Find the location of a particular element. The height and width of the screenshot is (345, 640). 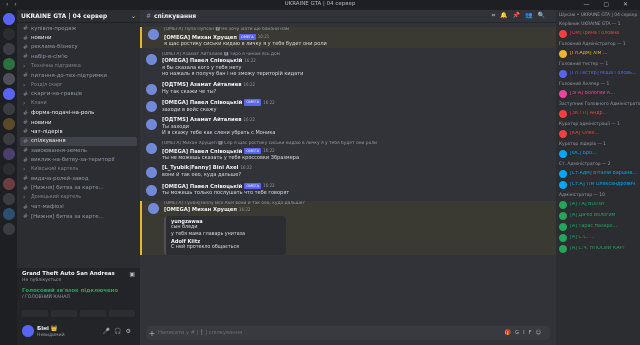

share-screen-button is located at coordinates (64, 313).